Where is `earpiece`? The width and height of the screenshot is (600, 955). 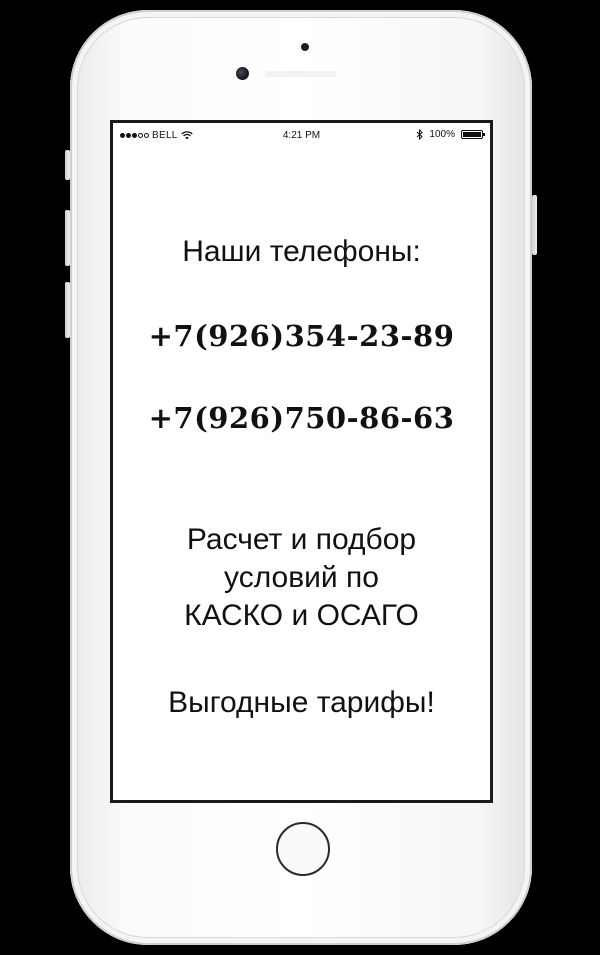
earpiece is located at coordinates (301, 74).